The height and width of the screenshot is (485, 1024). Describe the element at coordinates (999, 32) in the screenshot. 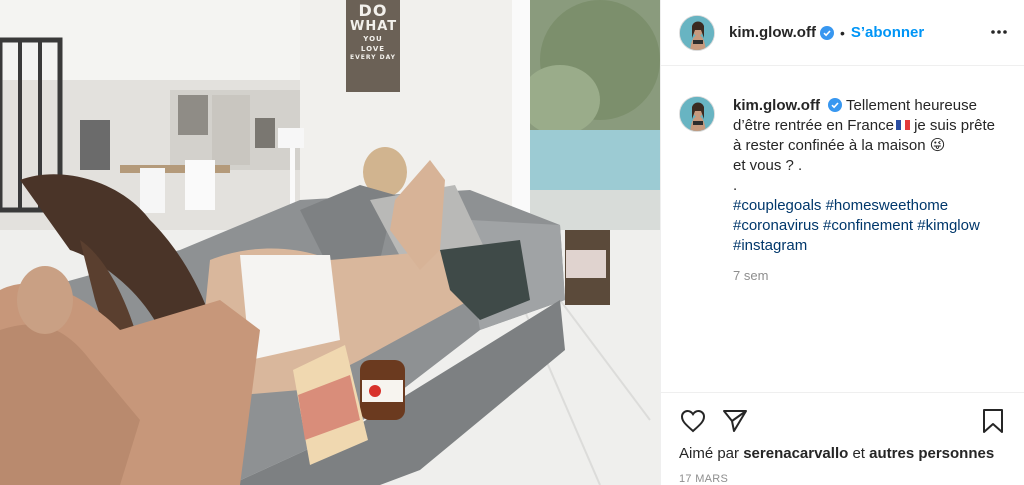

I see `more-options-icon` at that location.